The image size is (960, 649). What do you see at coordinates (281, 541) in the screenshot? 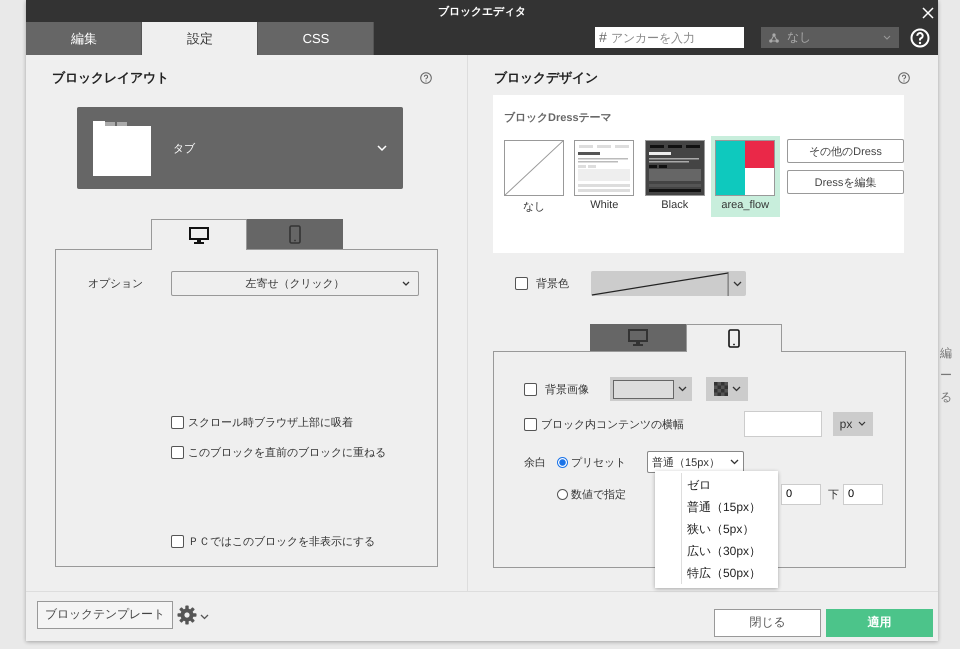
I see `checkbox-label: ＰＣではこのブロックを非表示にする` at bounding box center [281, 541].